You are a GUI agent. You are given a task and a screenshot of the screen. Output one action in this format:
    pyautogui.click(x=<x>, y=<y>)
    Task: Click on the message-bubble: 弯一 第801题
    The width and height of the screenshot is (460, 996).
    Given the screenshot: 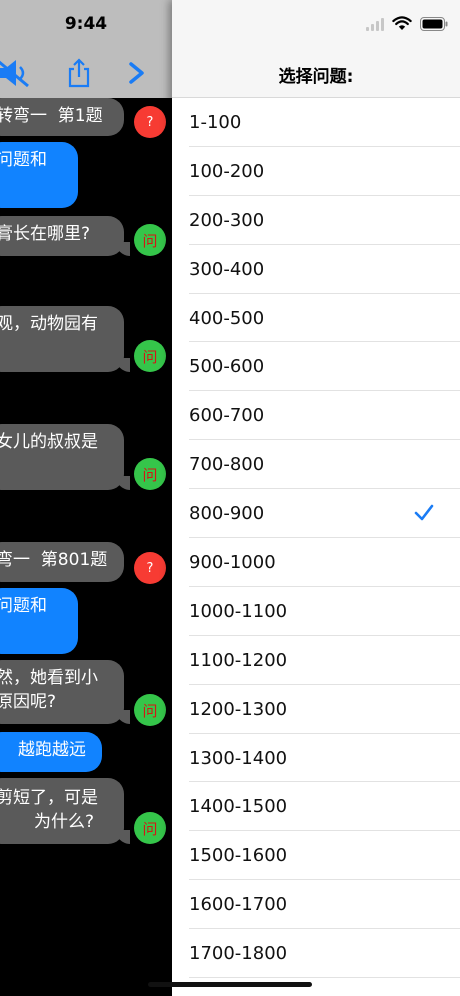 What is the action you would take?
    pyautogui.click(x=62, y=562)
    